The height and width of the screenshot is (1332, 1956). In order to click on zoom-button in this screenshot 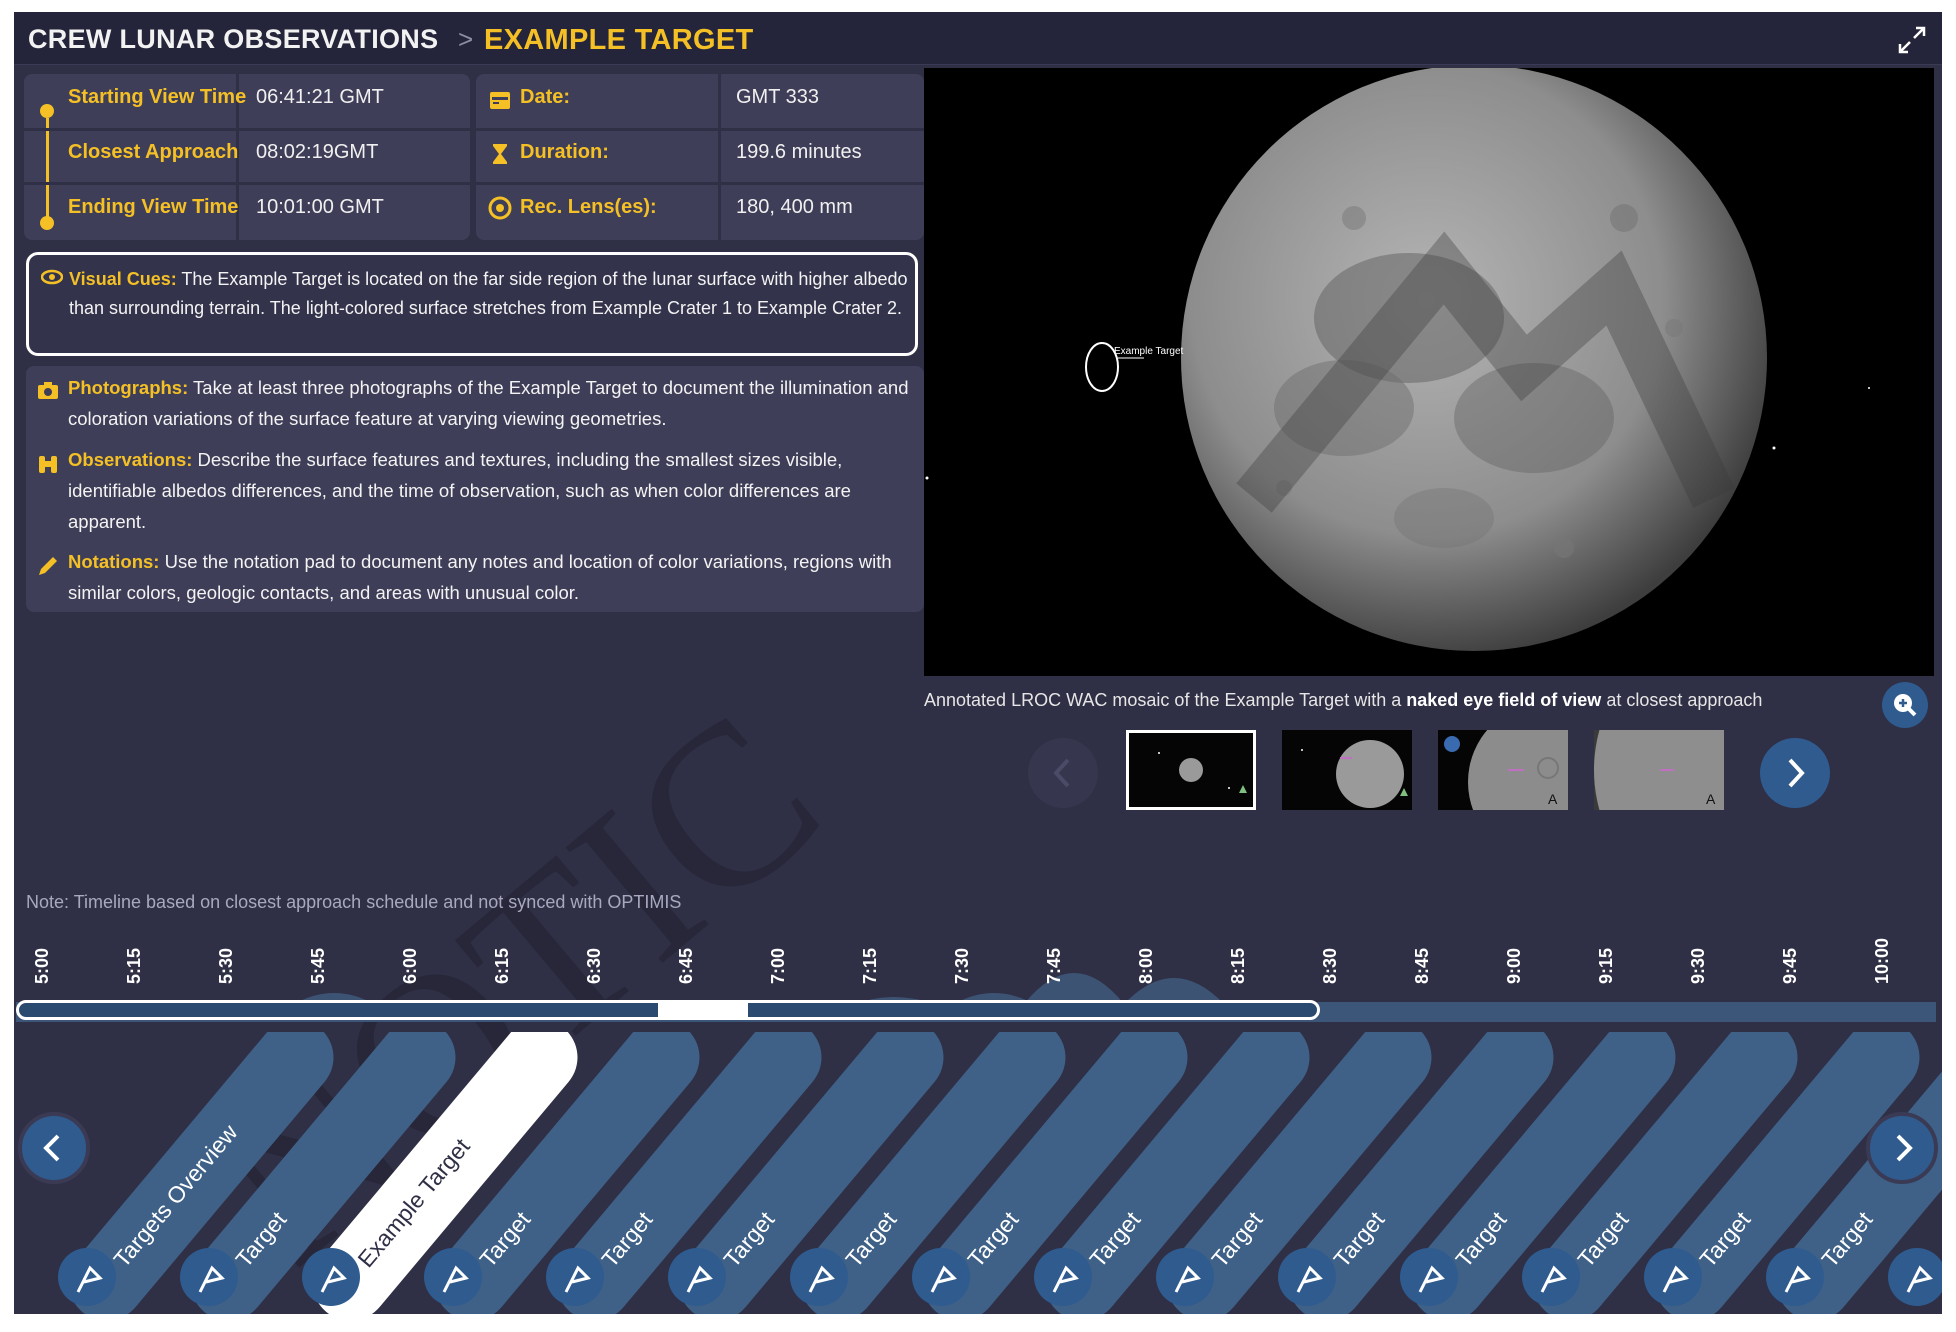, I will do `click(1905, 705)`.